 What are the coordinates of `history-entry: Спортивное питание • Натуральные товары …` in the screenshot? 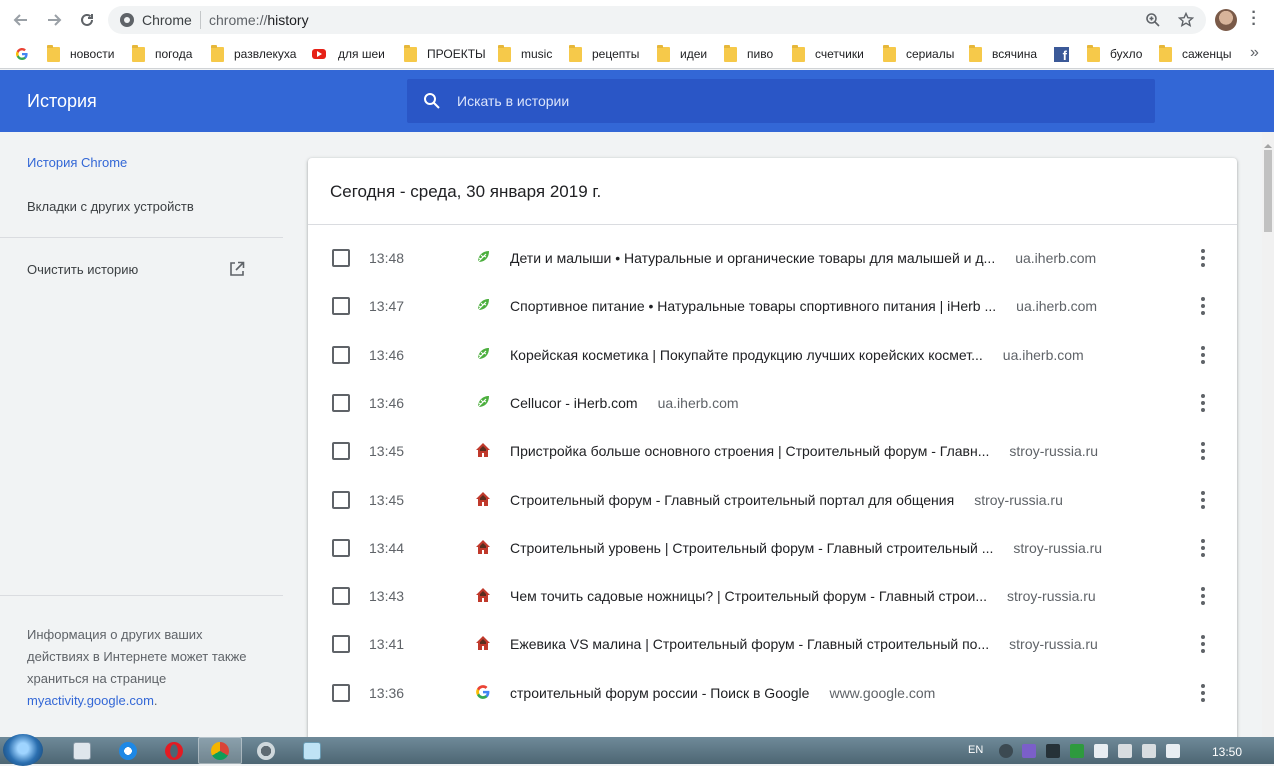 It's located at (803, 306).